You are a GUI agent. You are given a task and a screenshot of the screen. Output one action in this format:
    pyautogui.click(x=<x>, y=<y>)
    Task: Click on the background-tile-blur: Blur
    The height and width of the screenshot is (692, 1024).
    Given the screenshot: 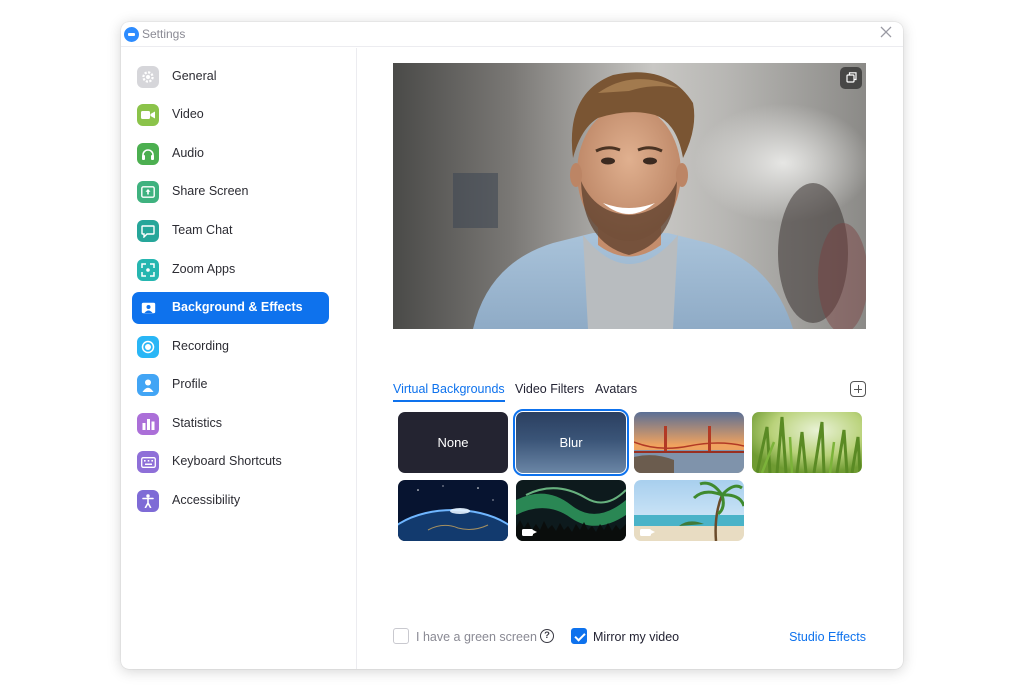 What is the action you would take?
    pyautogui.click(x=571, y=442)
    